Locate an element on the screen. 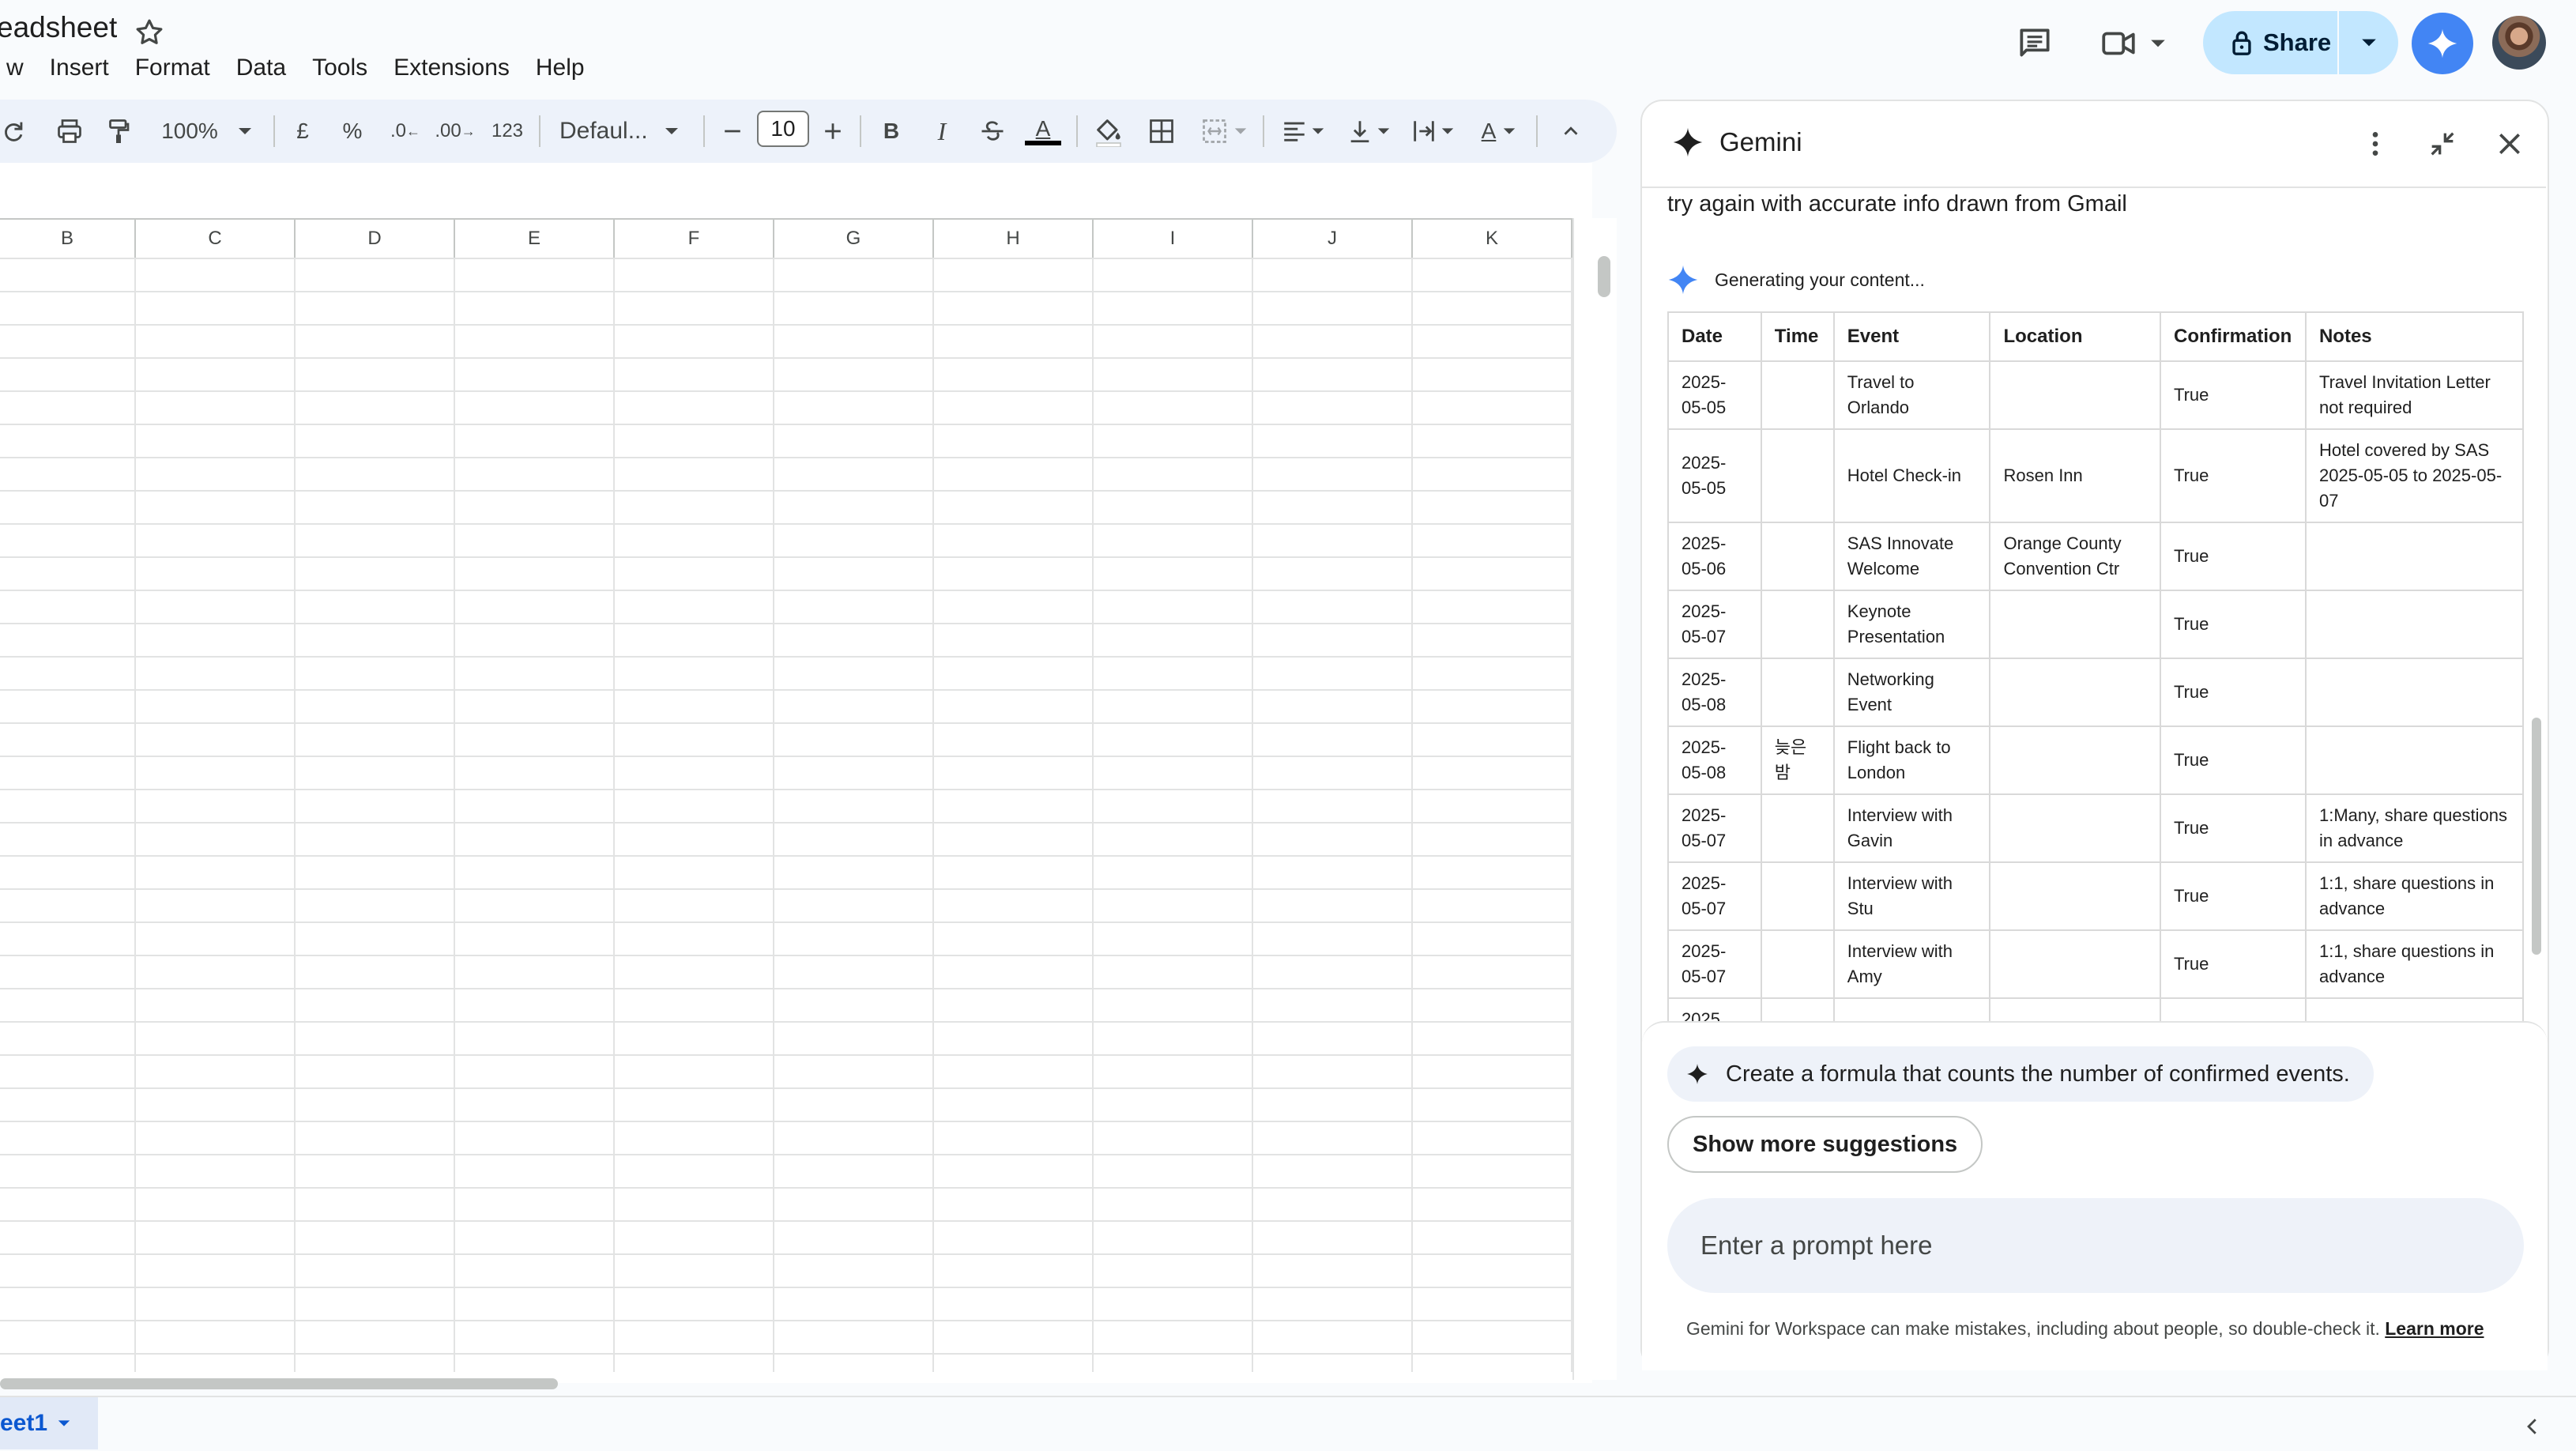 The height and width of the screenshot is (1451, 2576). cell-notes is located at coordinates (2414, 760).